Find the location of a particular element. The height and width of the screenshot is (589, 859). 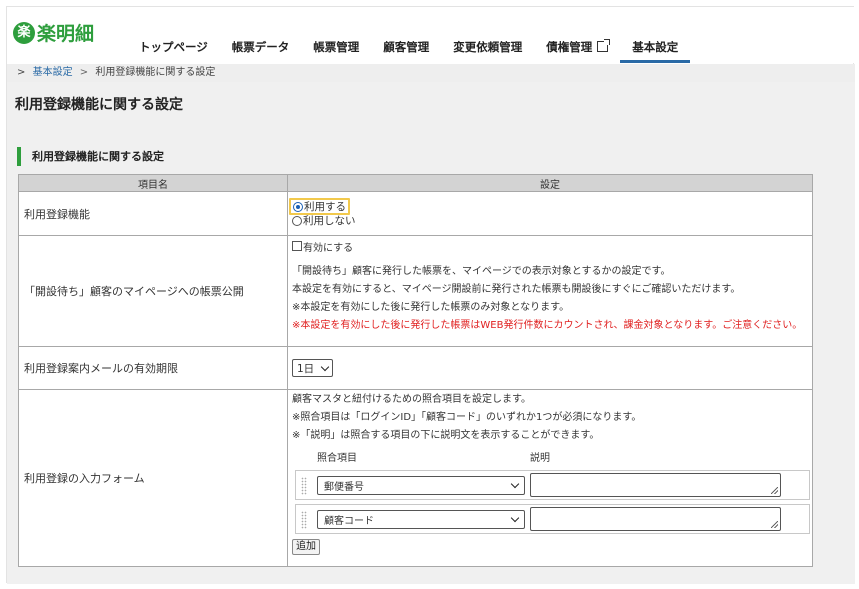

row-label-registration: 利用登録機能 is located at coordinates (153, 213).